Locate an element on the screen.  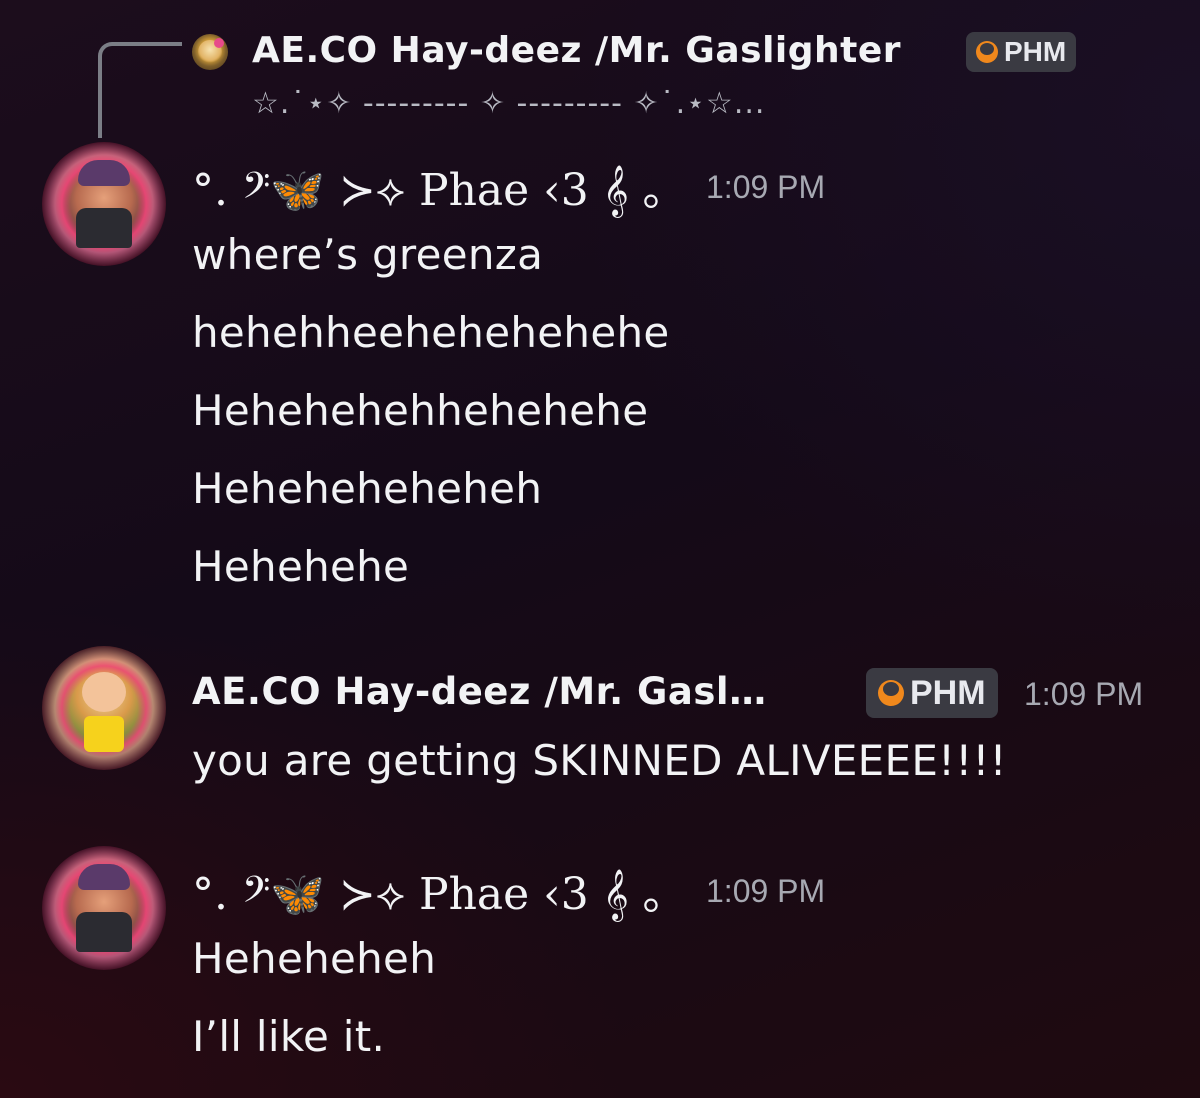
message-line: hehehheehehehehehe is located at coordinates (431, 332).